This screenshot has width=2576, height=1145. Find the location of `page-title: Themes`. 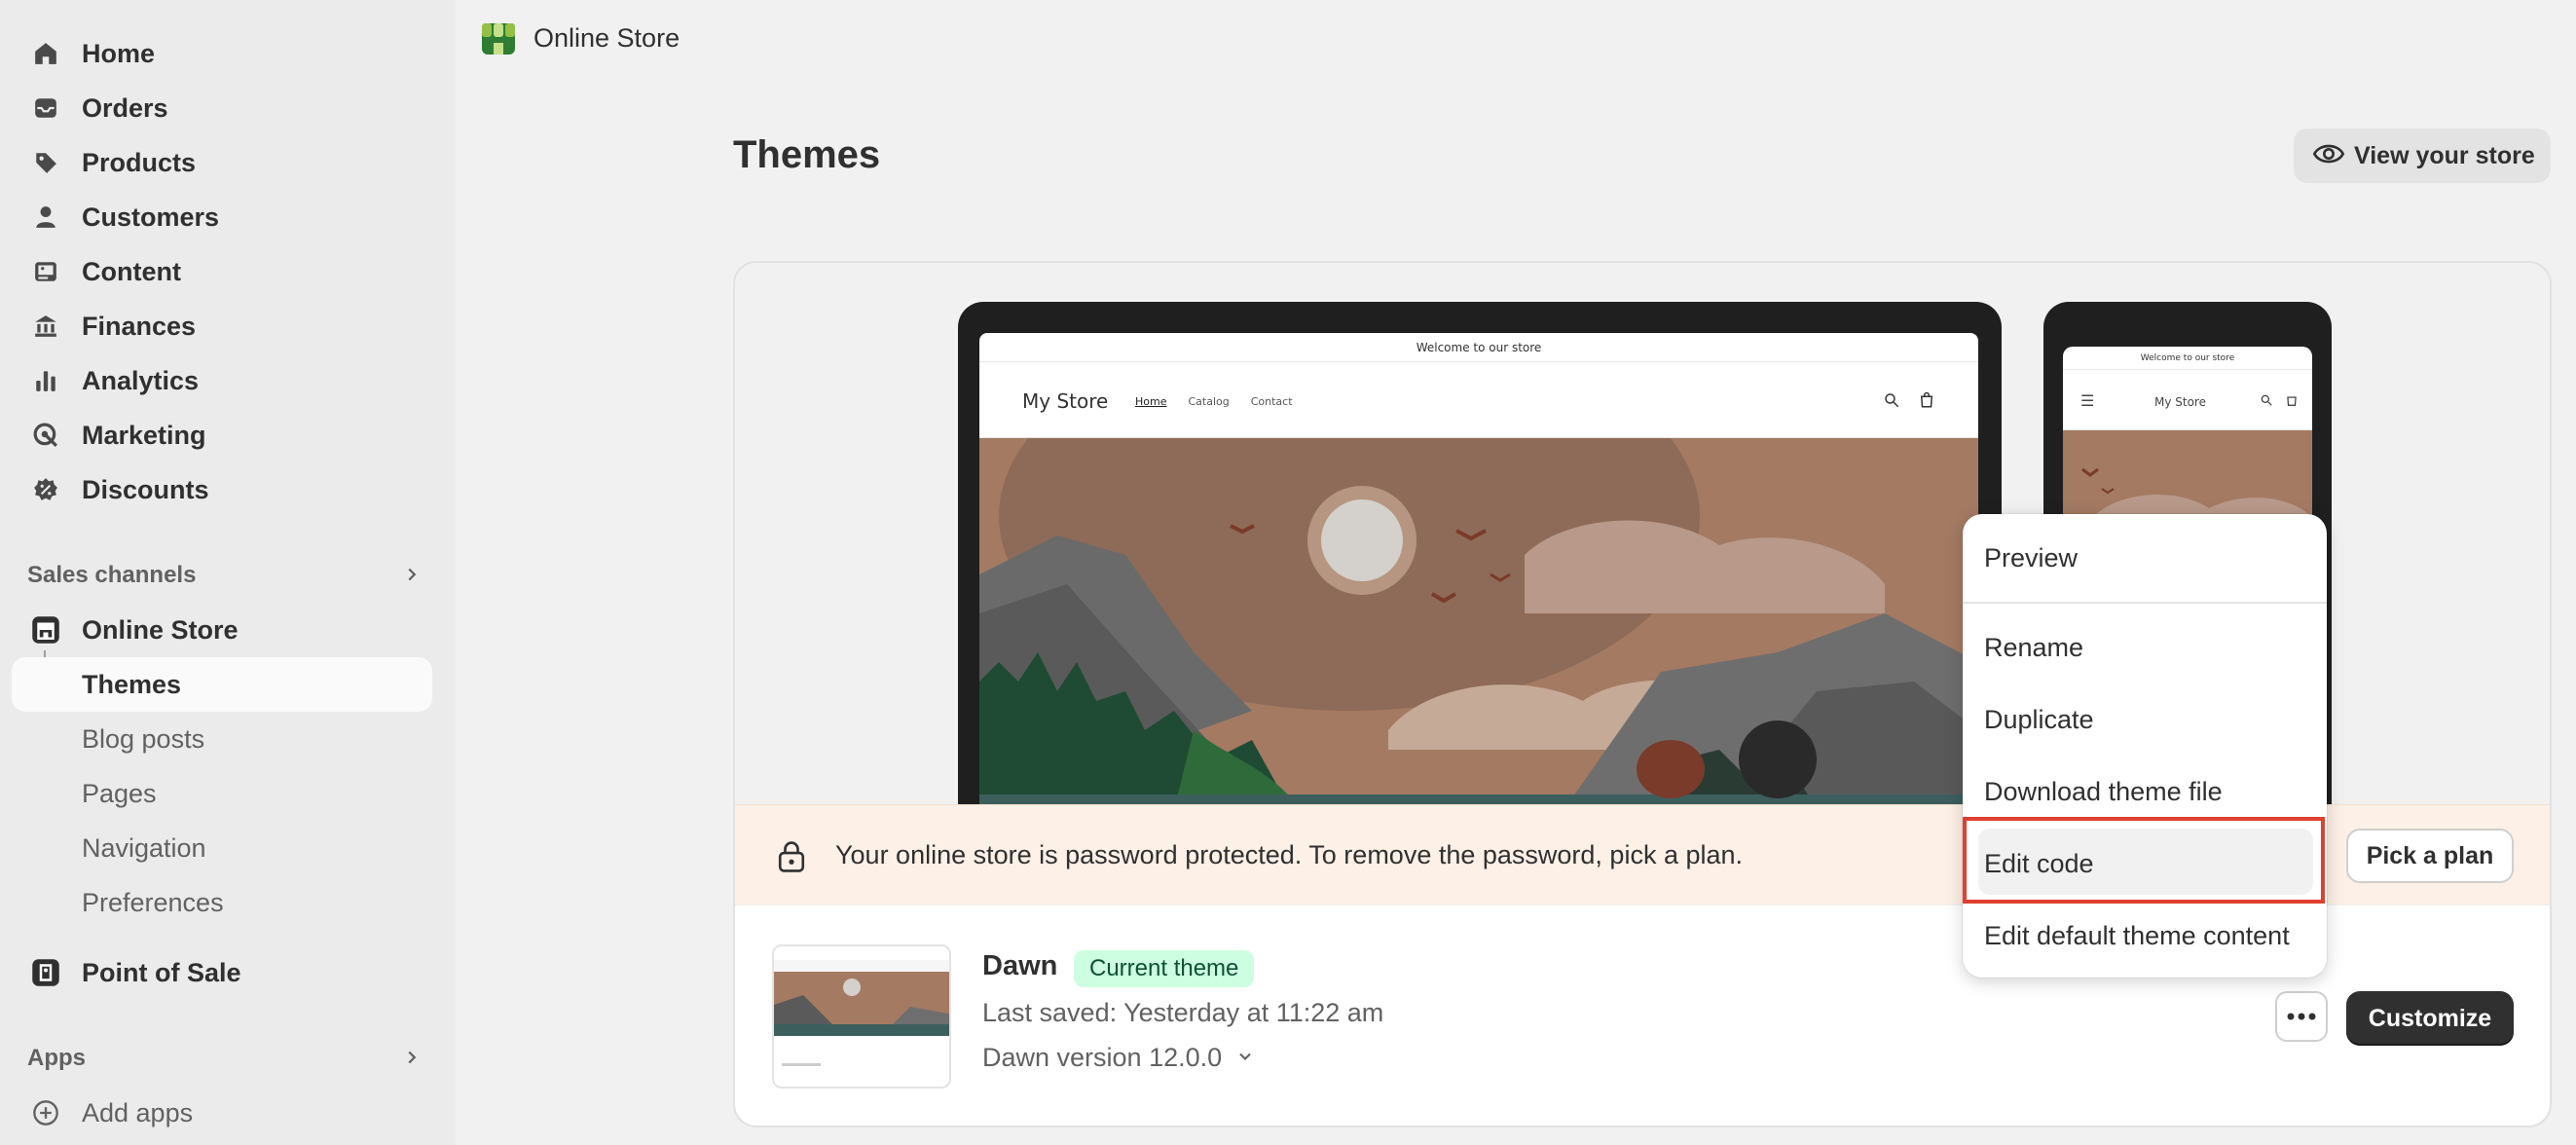

page-title: Themes is located at coordinates (807, 154).